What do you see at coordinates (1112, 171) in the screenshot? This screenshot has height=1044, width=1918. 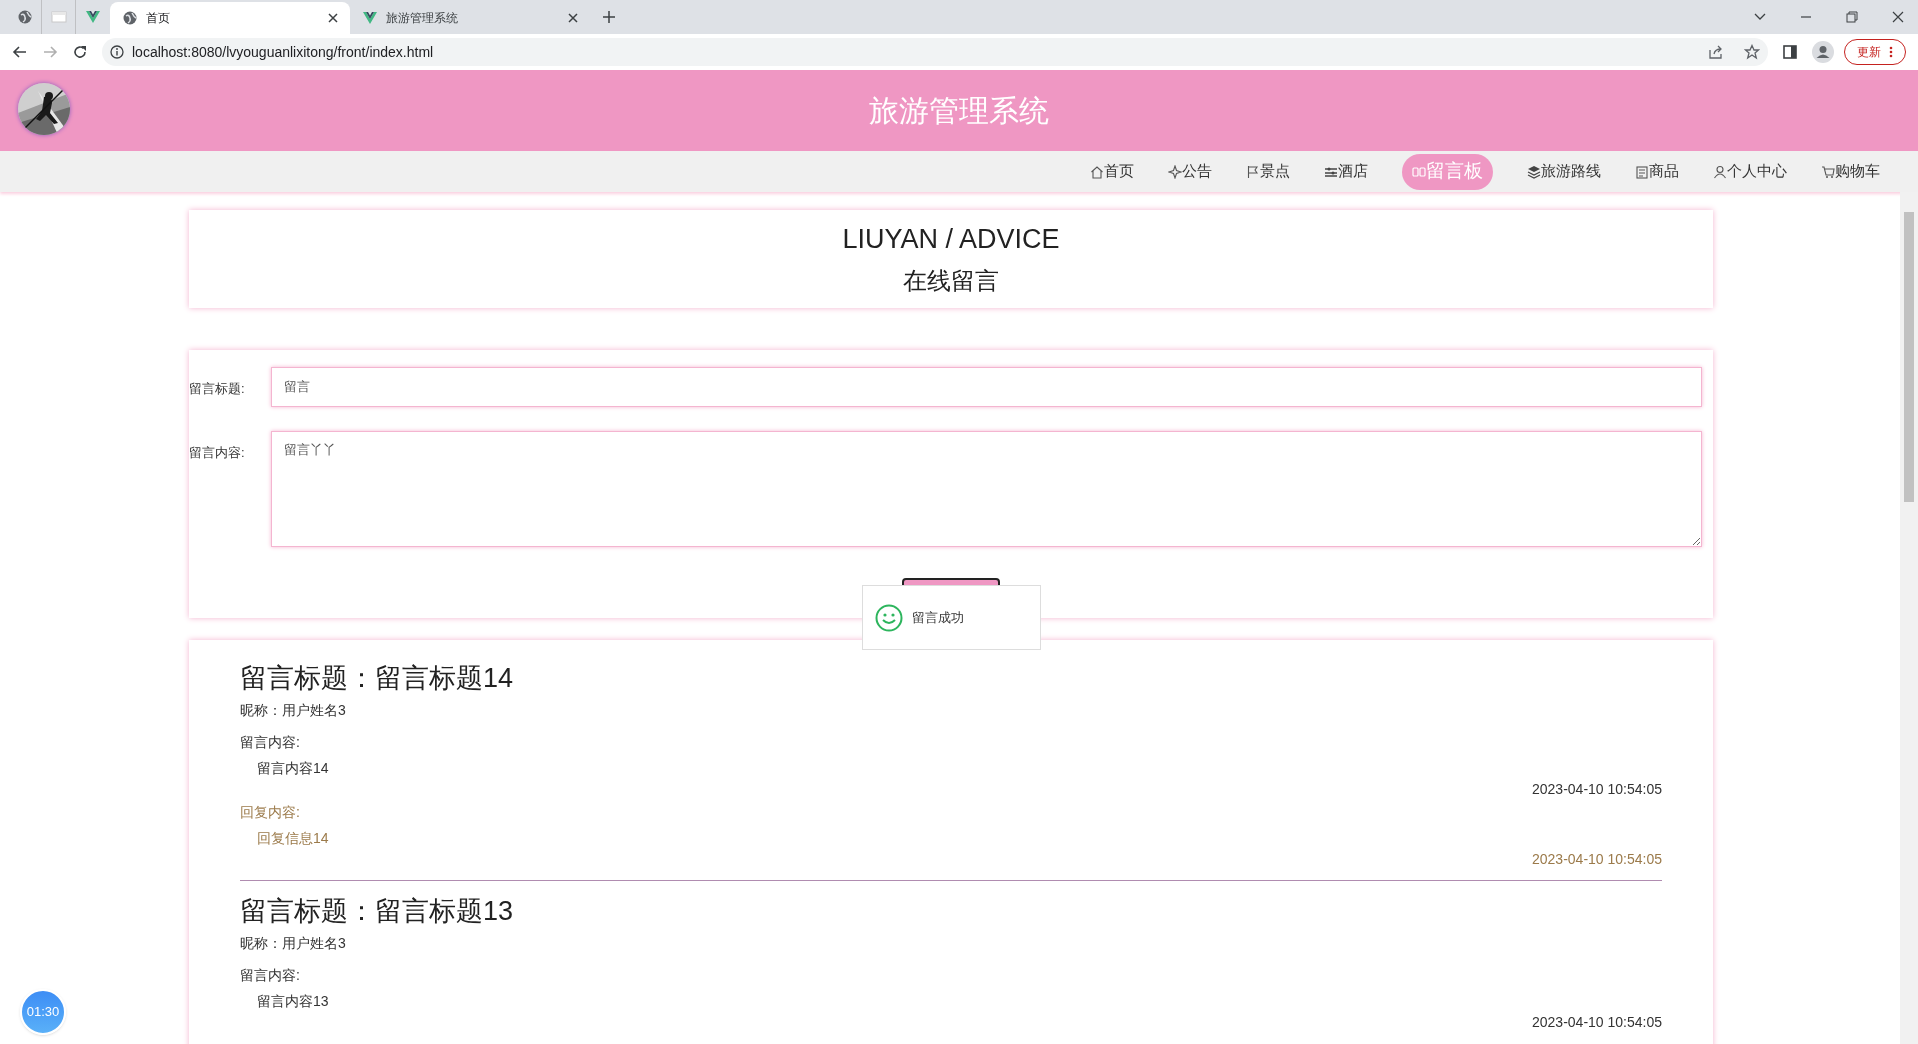 I see `nav-item: 首页` at bounding box center [1112, 171].